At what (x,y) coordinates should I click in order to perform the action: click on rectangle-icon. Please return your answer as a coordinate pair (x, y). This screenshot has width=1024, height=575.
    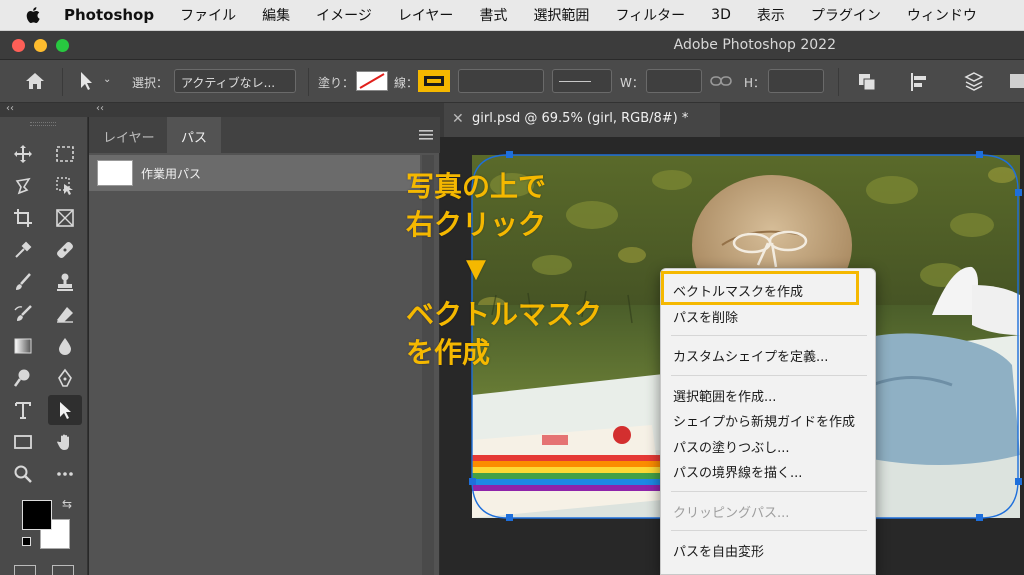
    Looking at the image, I should click on (23, 442).